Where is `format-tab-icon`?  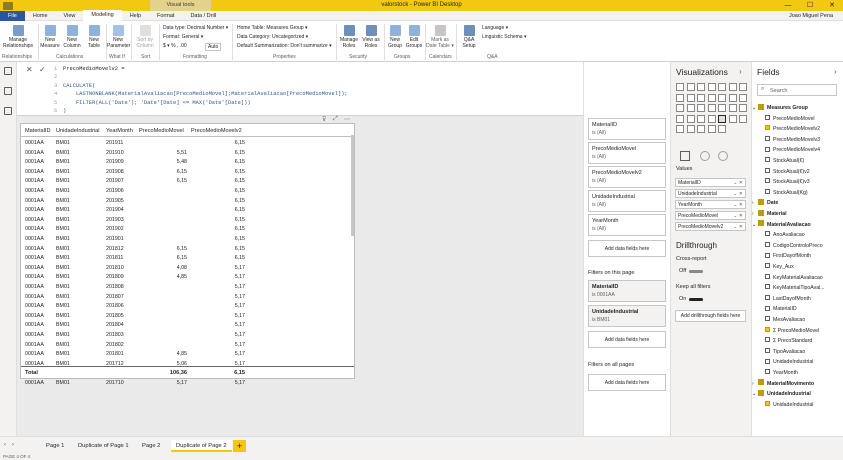
format-tab-icon is located at coordinates (705, 156).